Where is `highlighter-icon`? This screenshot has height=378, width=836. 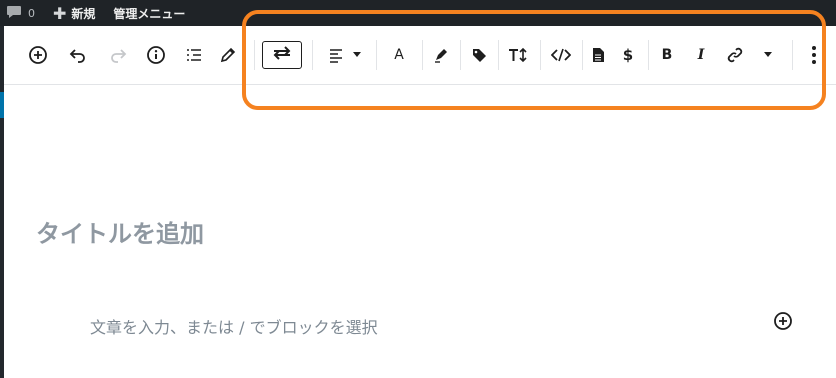
highlighter-icon is located at coordinates (441, 55).